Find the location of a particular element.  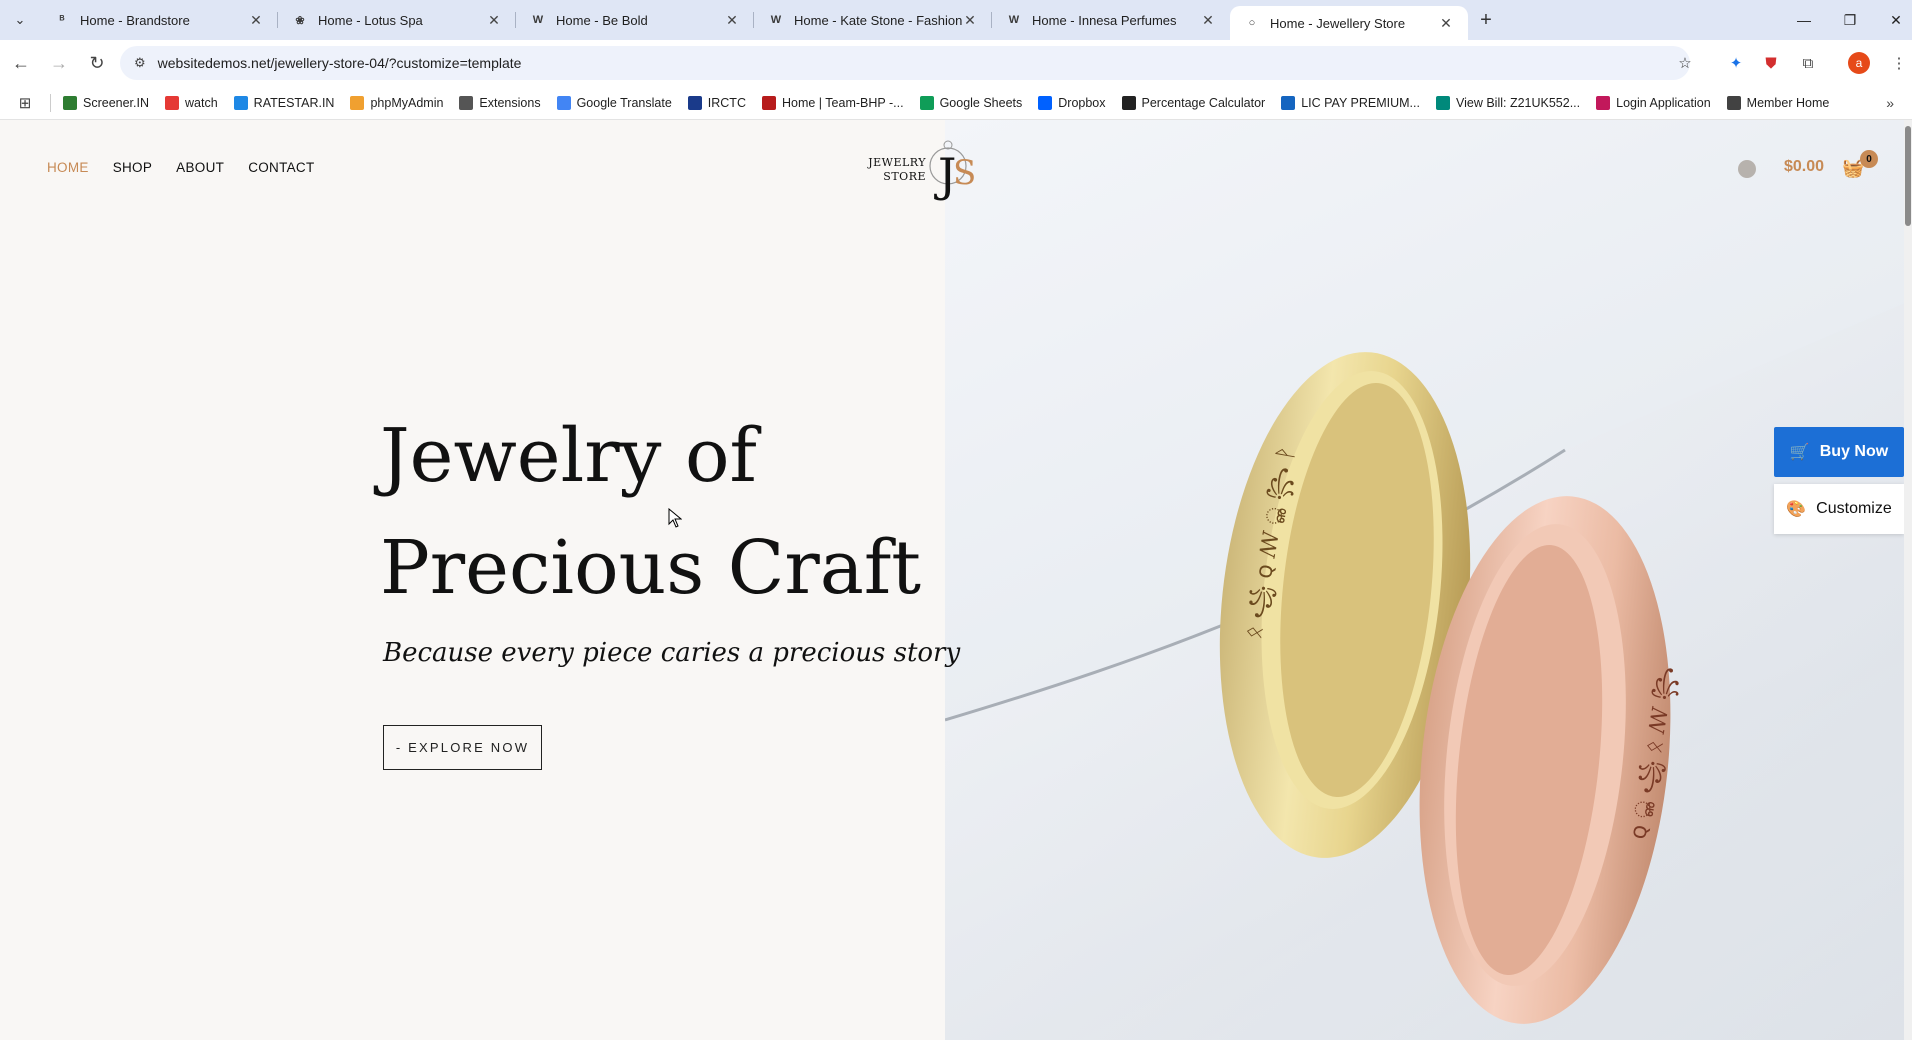

close-window-icon: ✕ is located at coordinates (1892, 20).